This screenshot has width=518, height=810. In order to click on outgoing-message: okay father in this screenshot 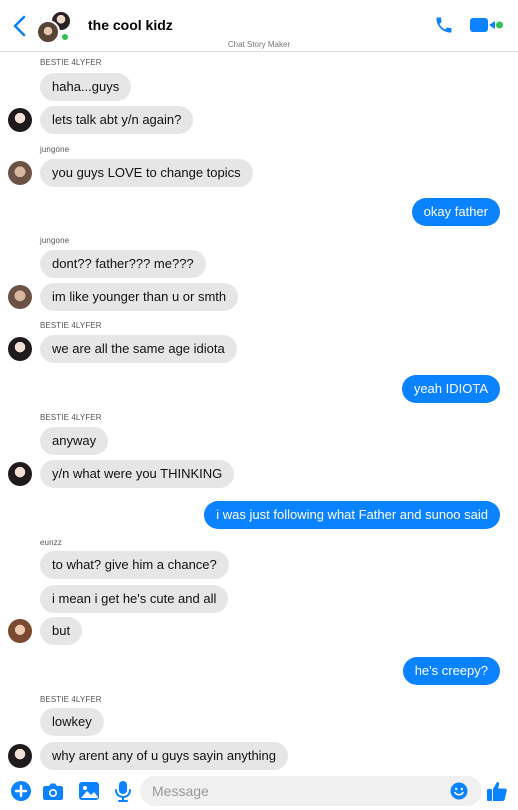, I will do `click(455, 212)`.